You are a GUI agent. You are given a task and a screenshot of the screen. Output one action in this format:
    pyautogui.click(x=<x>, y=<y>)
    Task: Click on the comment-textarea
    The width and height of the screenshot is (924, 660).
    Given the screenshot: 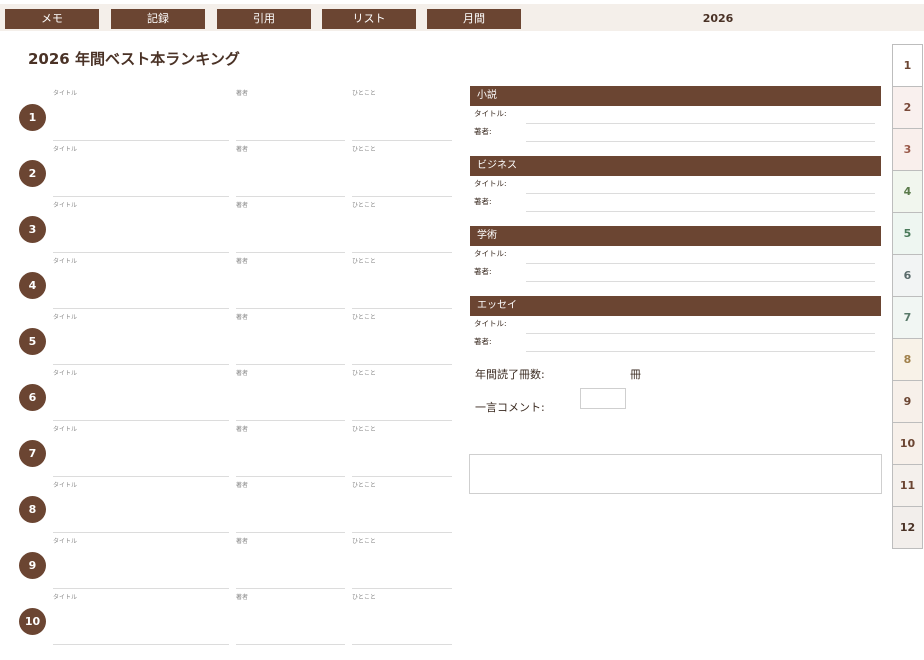 What is the action you would take?
    pyautogui.click(x=675, y=474)
    